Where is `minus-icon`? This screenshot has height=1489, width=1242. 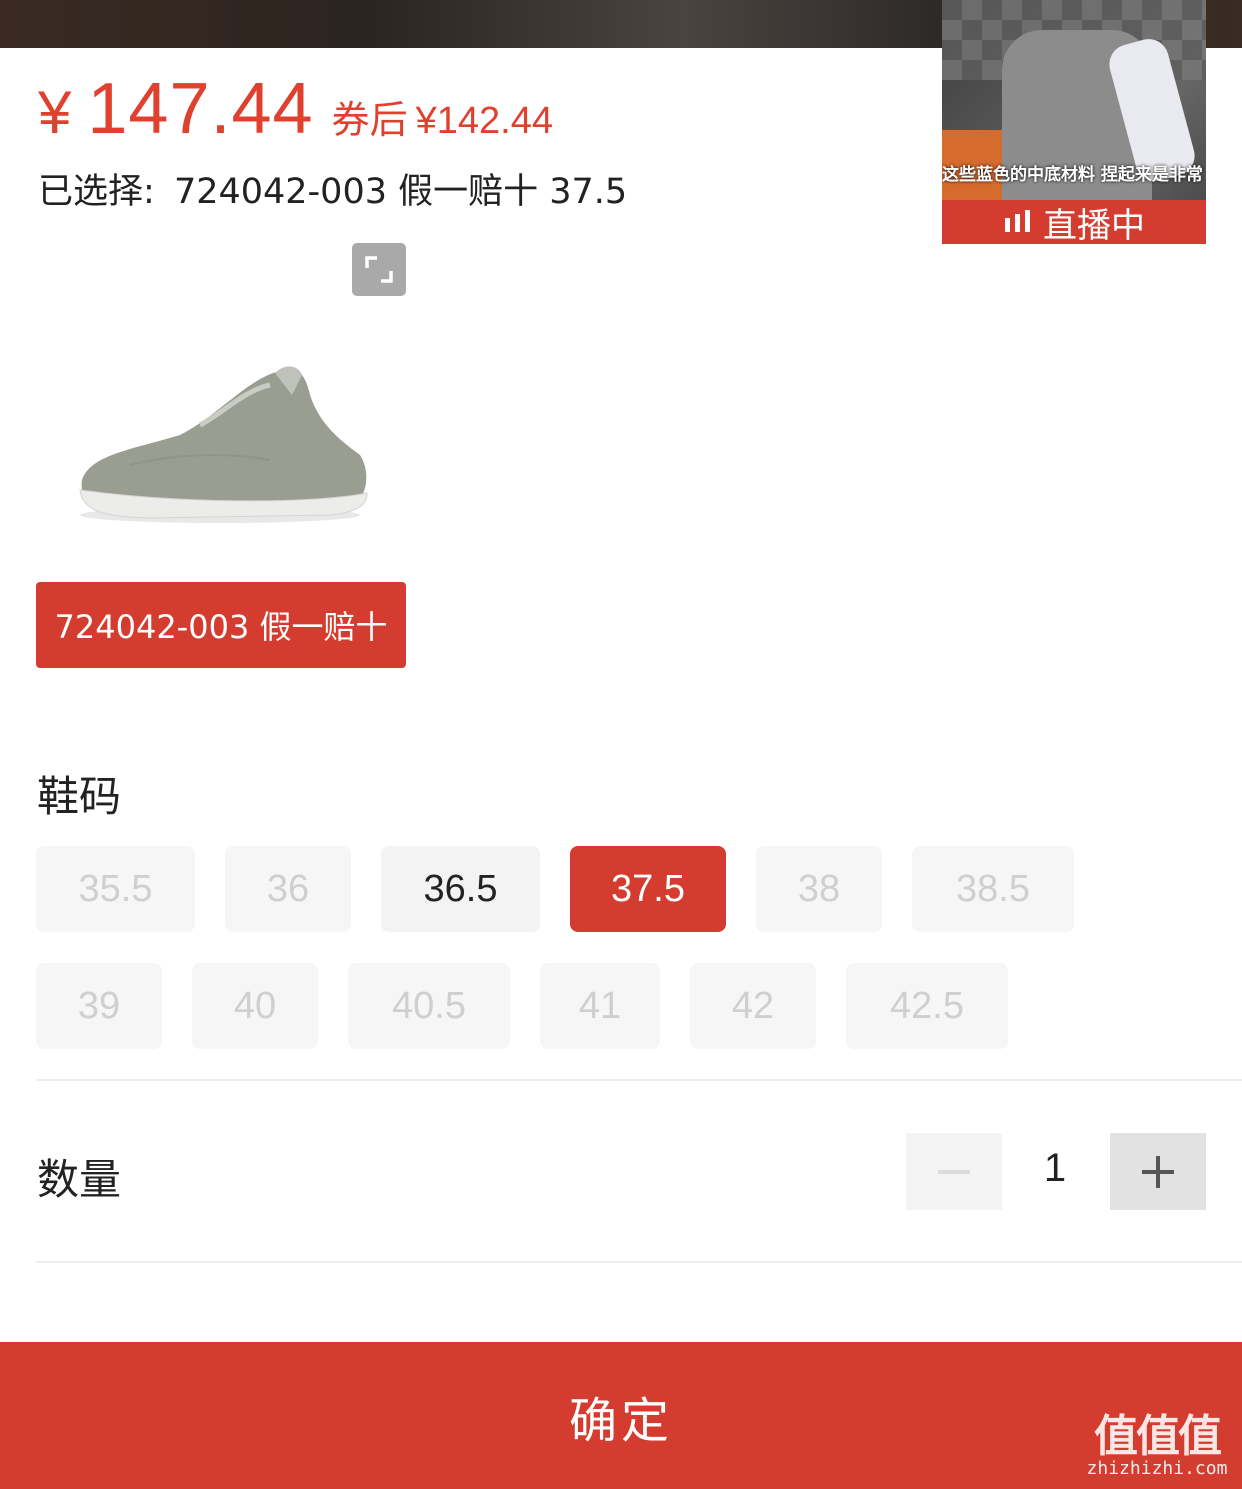 minus-icon is located at coordinates (954, 1171).